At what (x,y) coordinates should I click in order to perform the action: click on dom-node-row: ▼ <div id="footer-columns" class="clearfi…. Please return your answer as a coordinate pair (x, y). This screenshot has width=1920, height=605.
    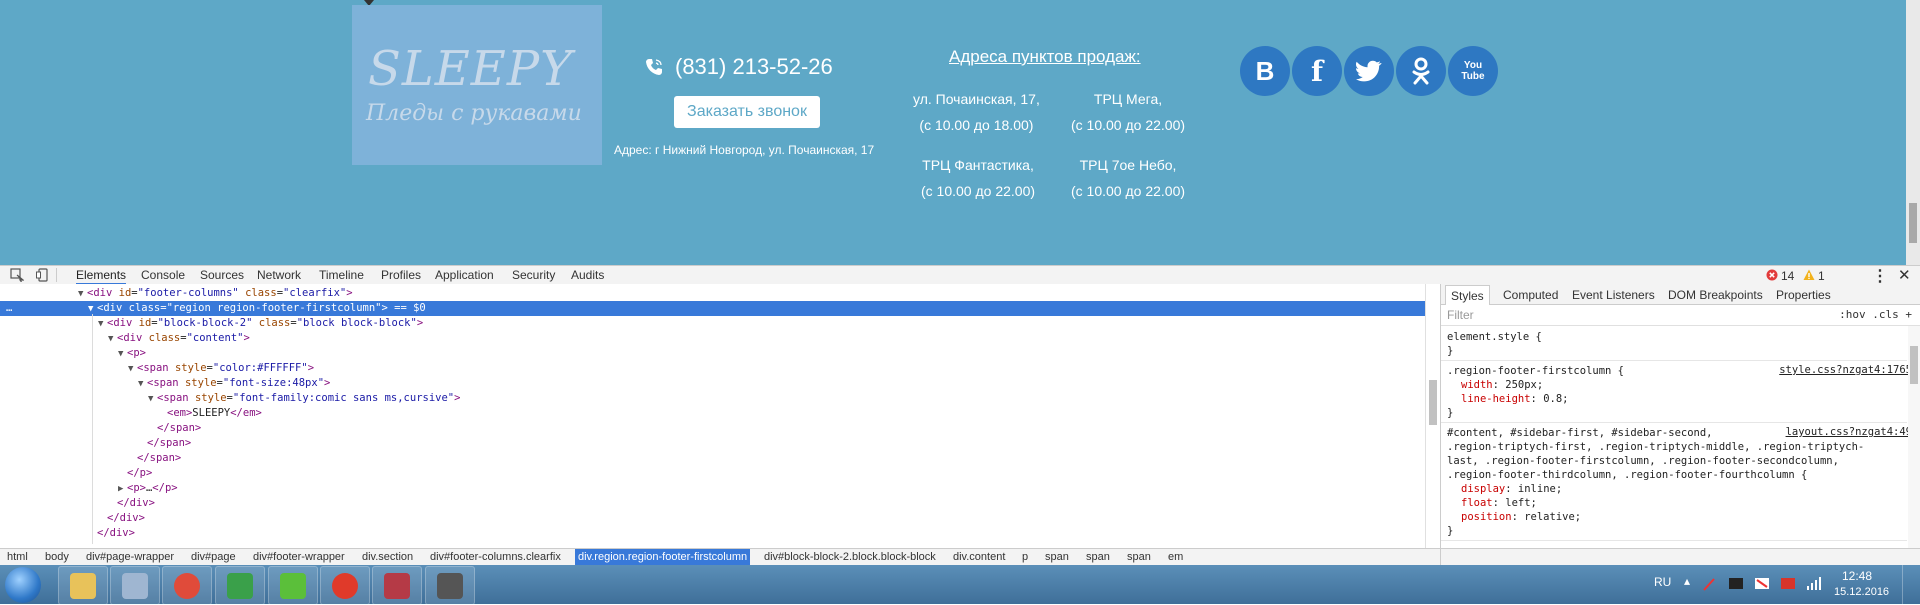
    Looking at the image, I should click on (176, 293).